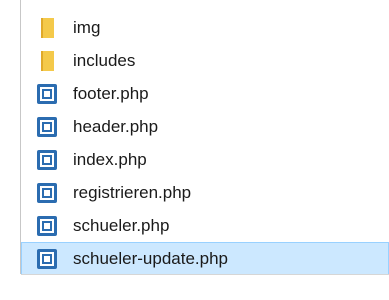 Image resolution: width=389 pixels, height=300 pixels. Describe the element at coordinates (116, 126) in the screenshot. I see `file-name: header.php` at that location.